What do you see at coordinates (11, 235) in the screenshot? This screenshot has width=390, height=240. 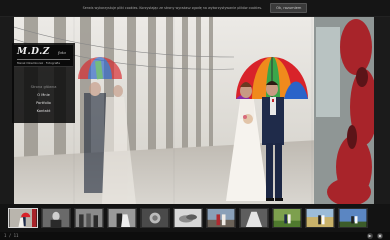 I see `slide-counter: 1 / 11` at bounding box center [11, 235].